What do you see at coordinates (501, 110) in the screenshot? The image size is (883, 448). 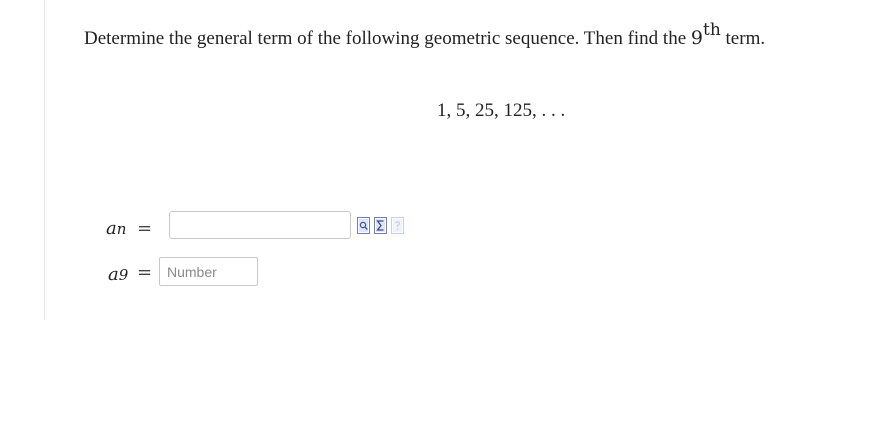 I see `sequence-expression: 1, 5, 25, 125, . . .` at bounding box center [501, 110].